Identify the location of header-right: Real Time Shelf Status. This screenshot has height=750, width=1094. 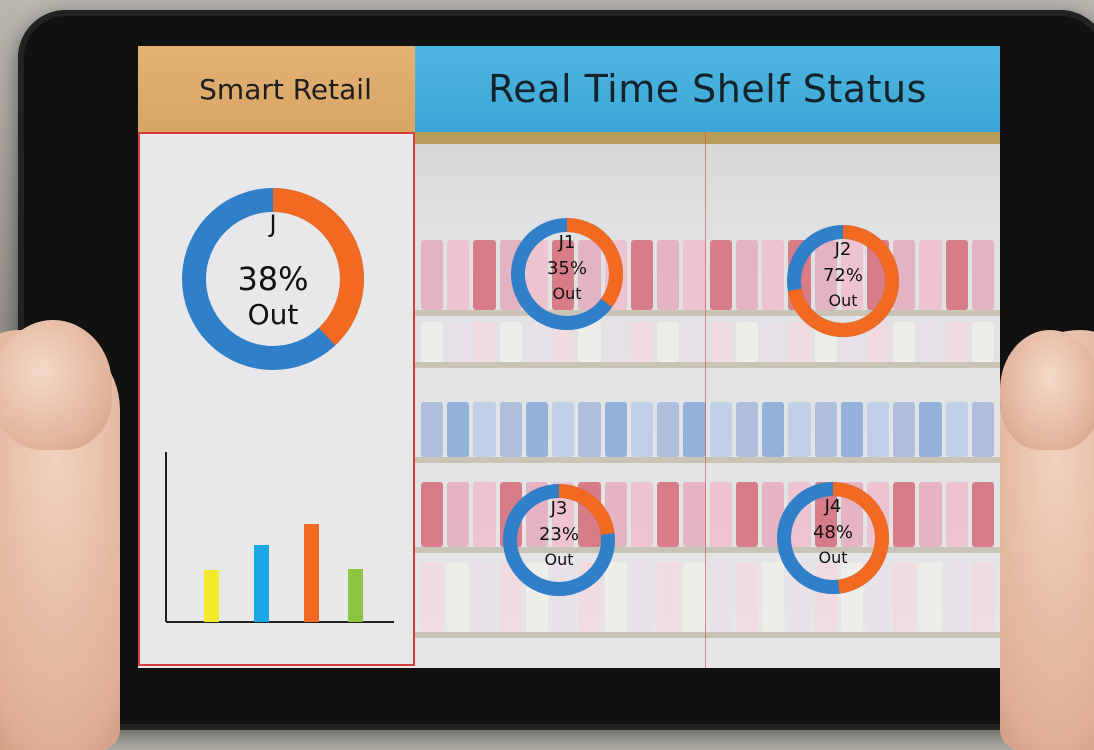
(707, 89).